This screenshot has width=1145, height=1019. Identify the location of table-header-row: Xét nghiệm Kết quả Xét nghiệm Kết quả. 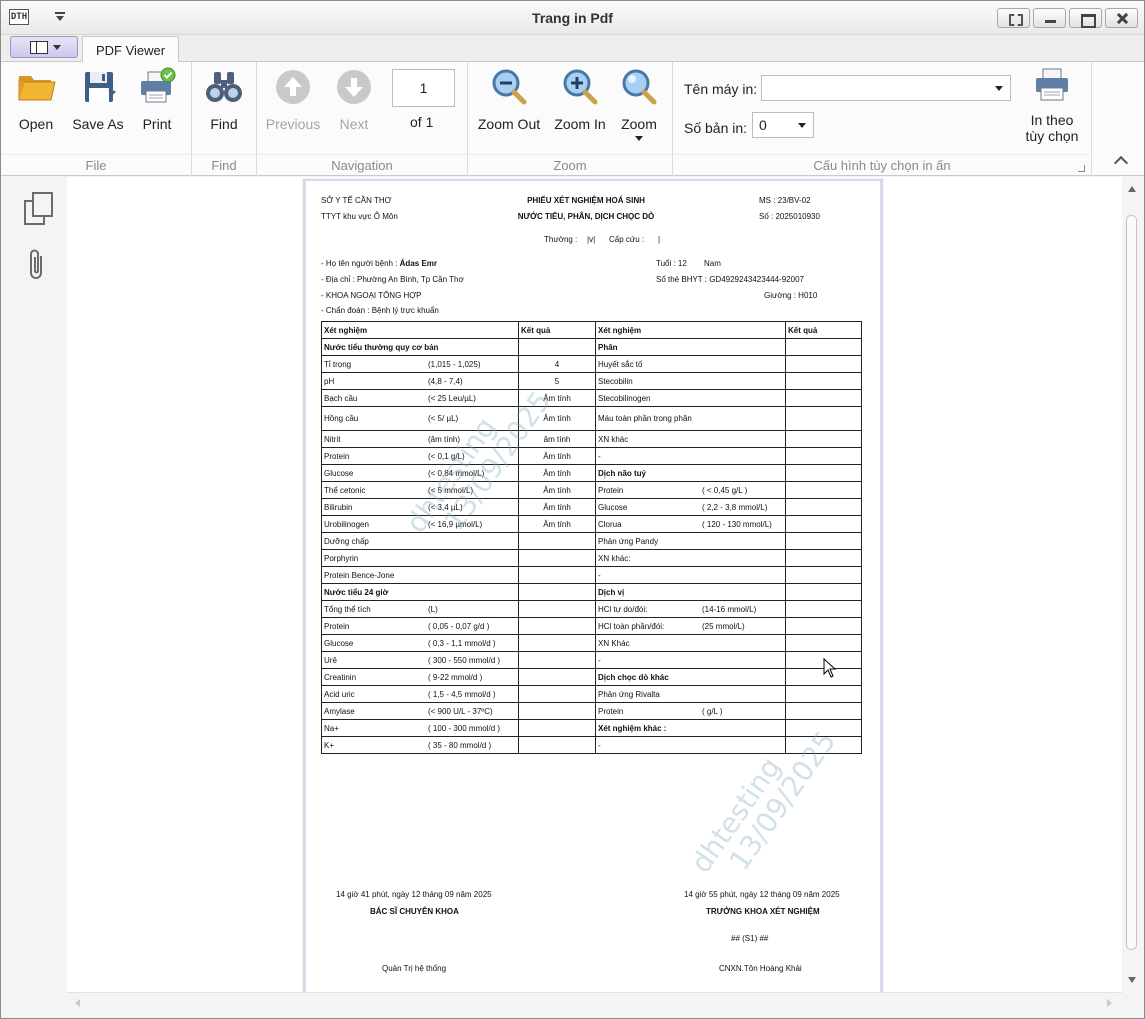
(591, 330).